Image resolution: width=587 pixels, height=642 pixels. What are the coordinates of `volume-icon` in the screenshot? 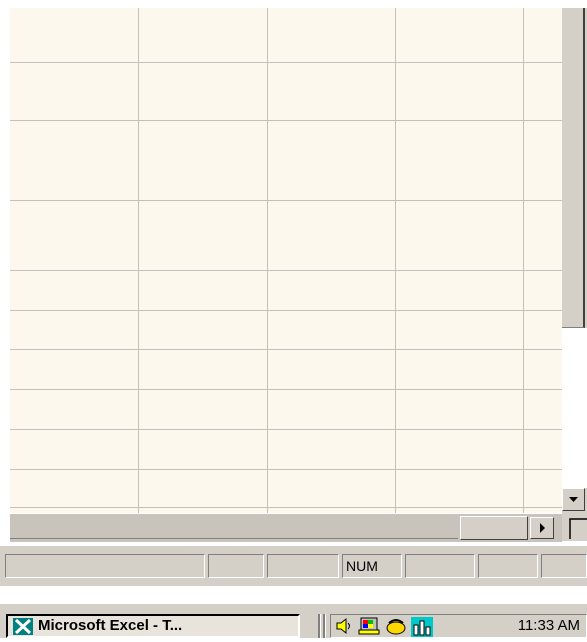 It's located at (344, 626).